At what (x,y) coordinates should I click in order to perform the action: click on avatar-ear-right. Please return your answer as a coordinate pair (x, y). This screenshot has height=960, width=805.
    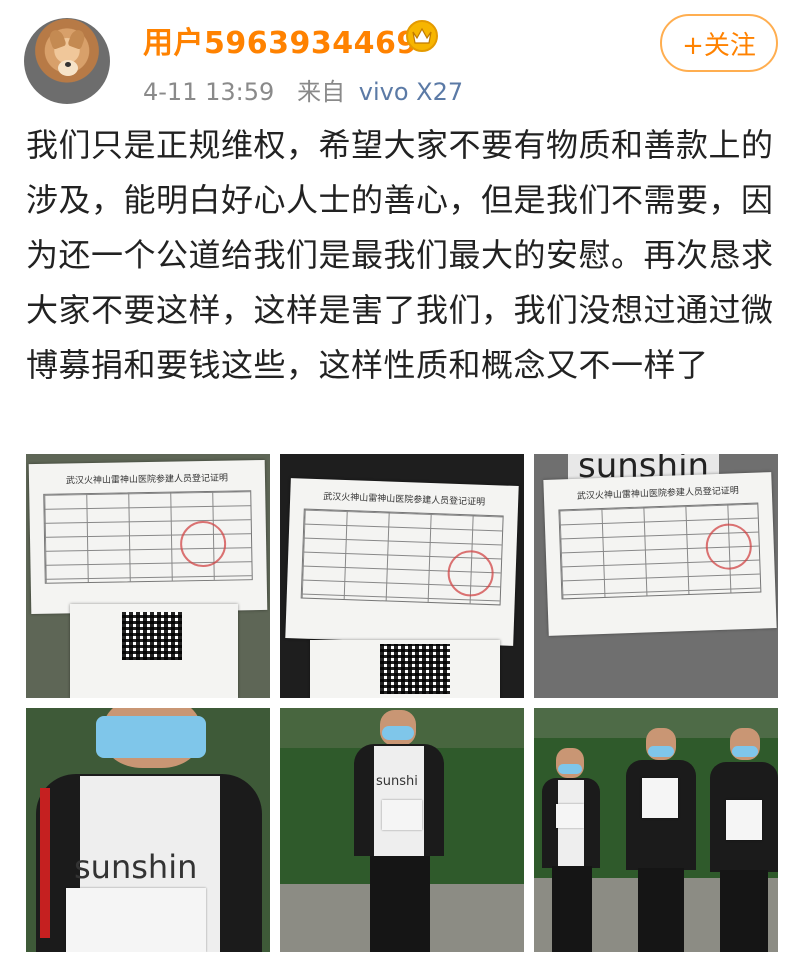
    Looking at the image, I should click on (77, 39).